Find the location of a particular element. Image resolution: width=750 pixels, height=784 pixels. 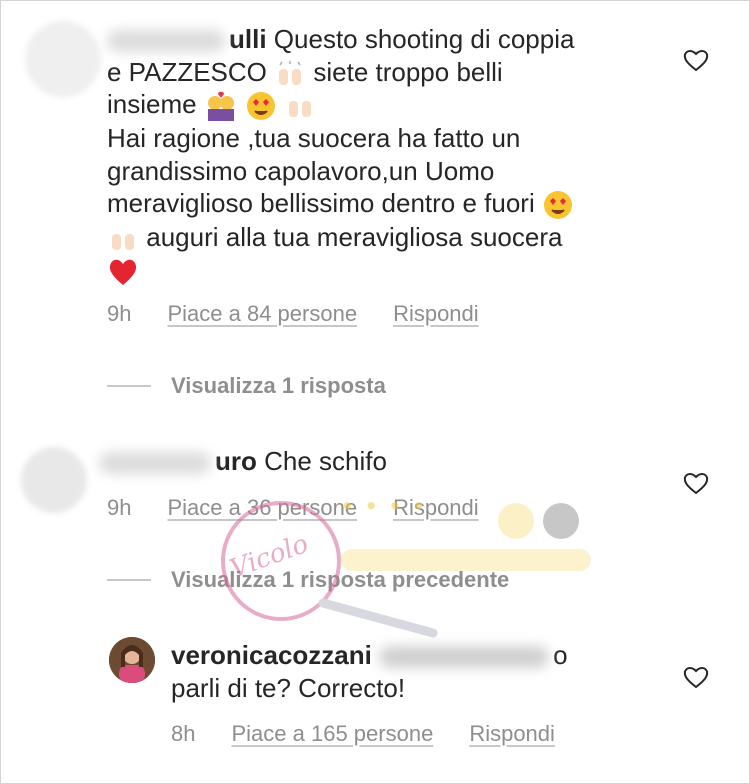

comment-text-line: insieme is located at coordinates (152, 104).